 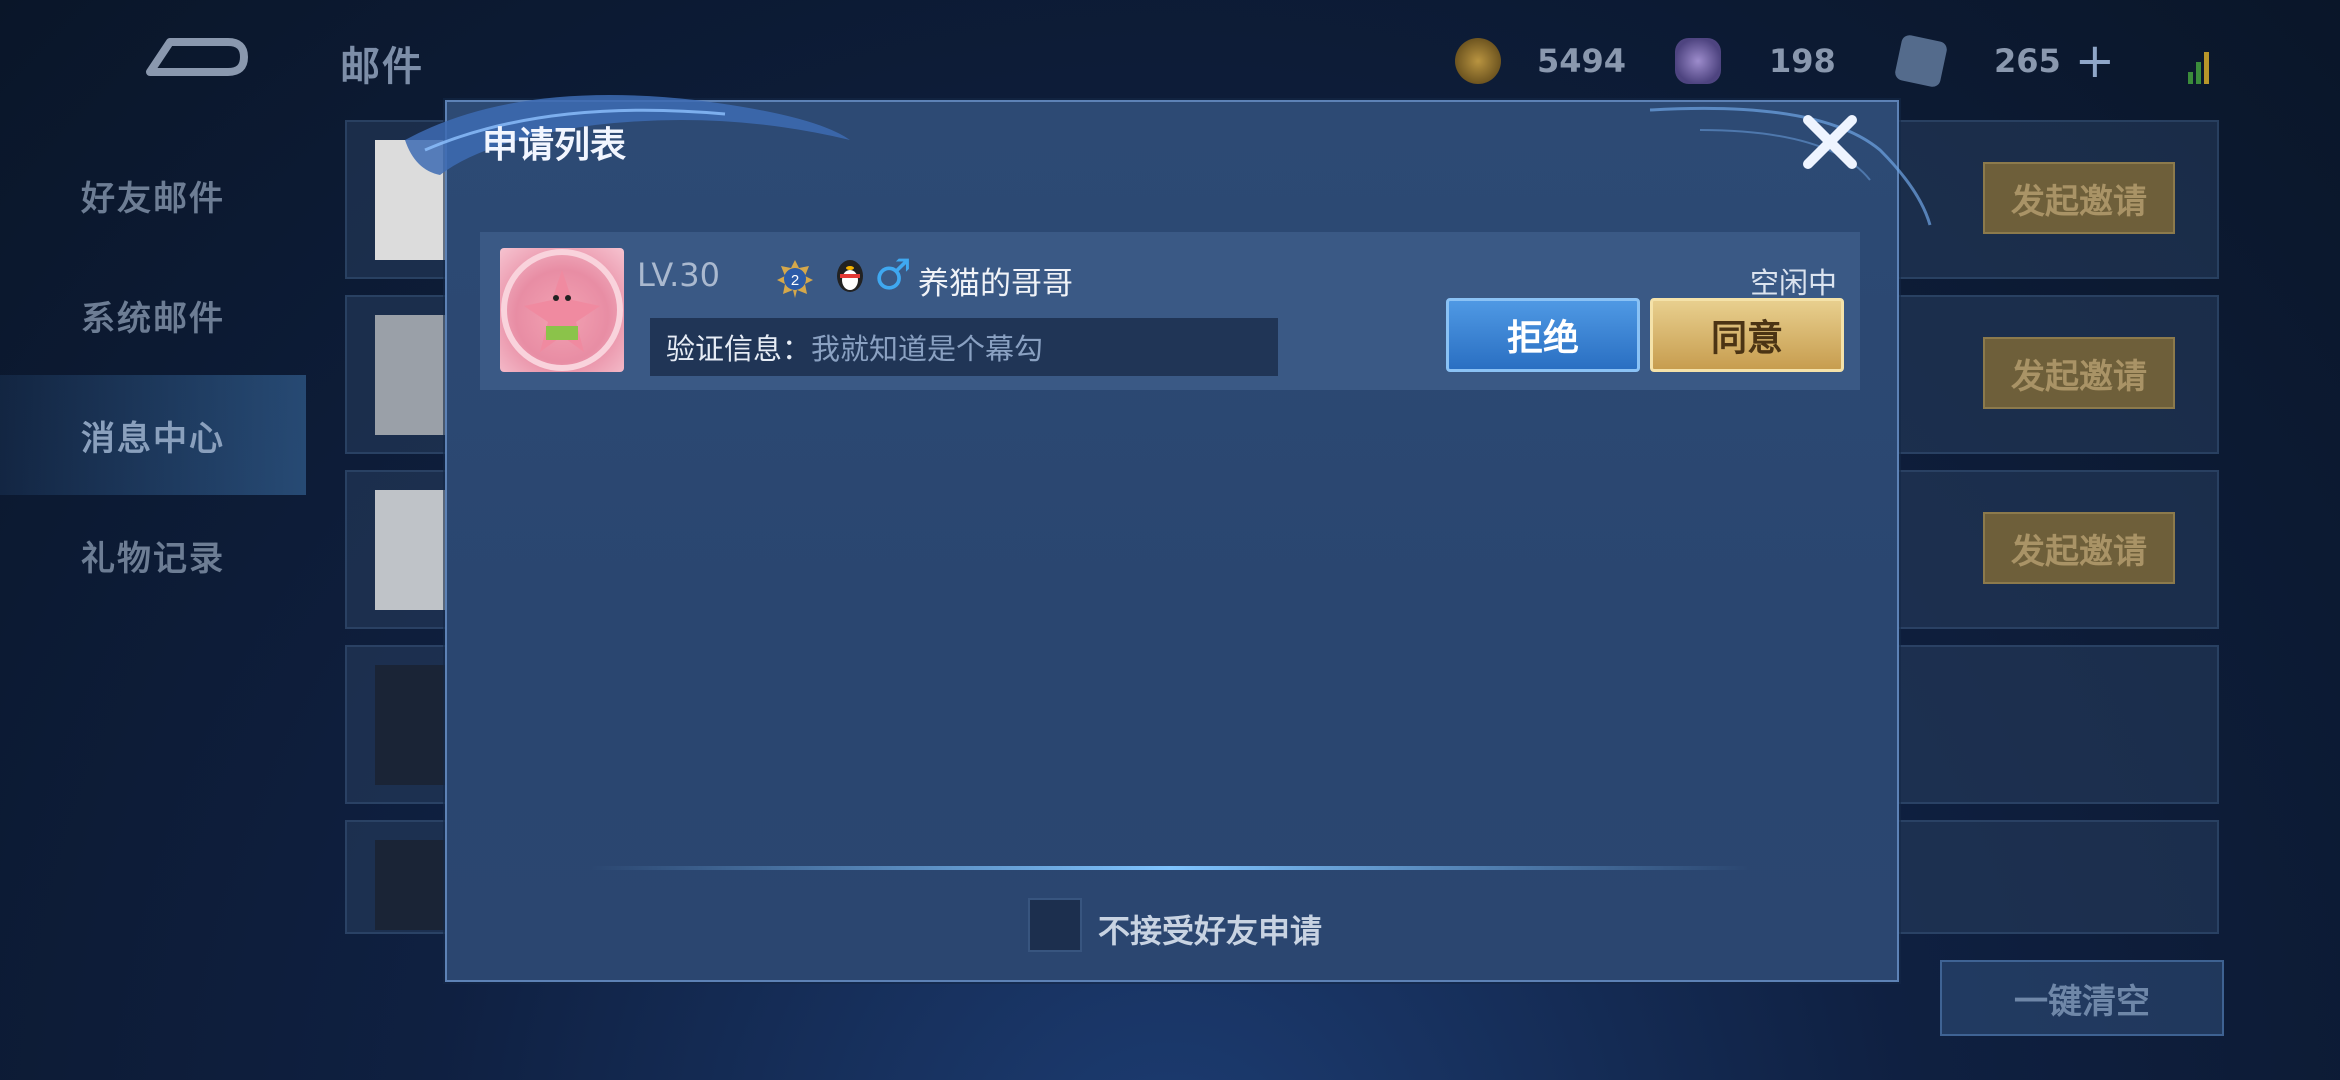 What do you see at coordinates (995, 284) in the screenshot?
I see `player-name: 养猫的哥哥` at bounding box center [995, 284].